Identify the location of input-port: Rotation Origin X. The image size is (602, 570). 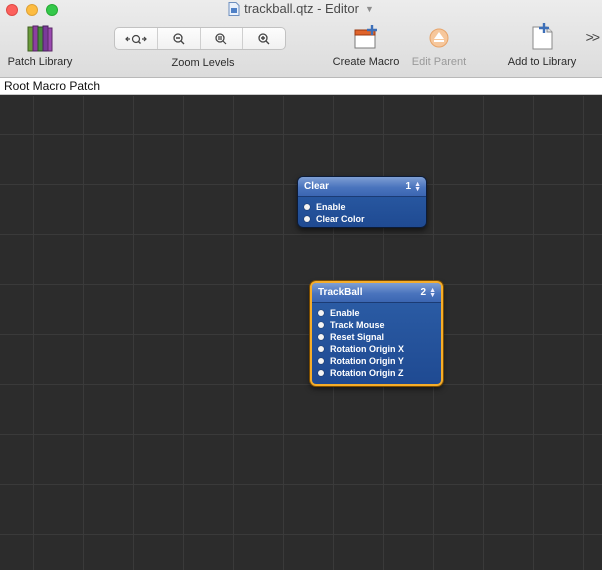
(379, 349).